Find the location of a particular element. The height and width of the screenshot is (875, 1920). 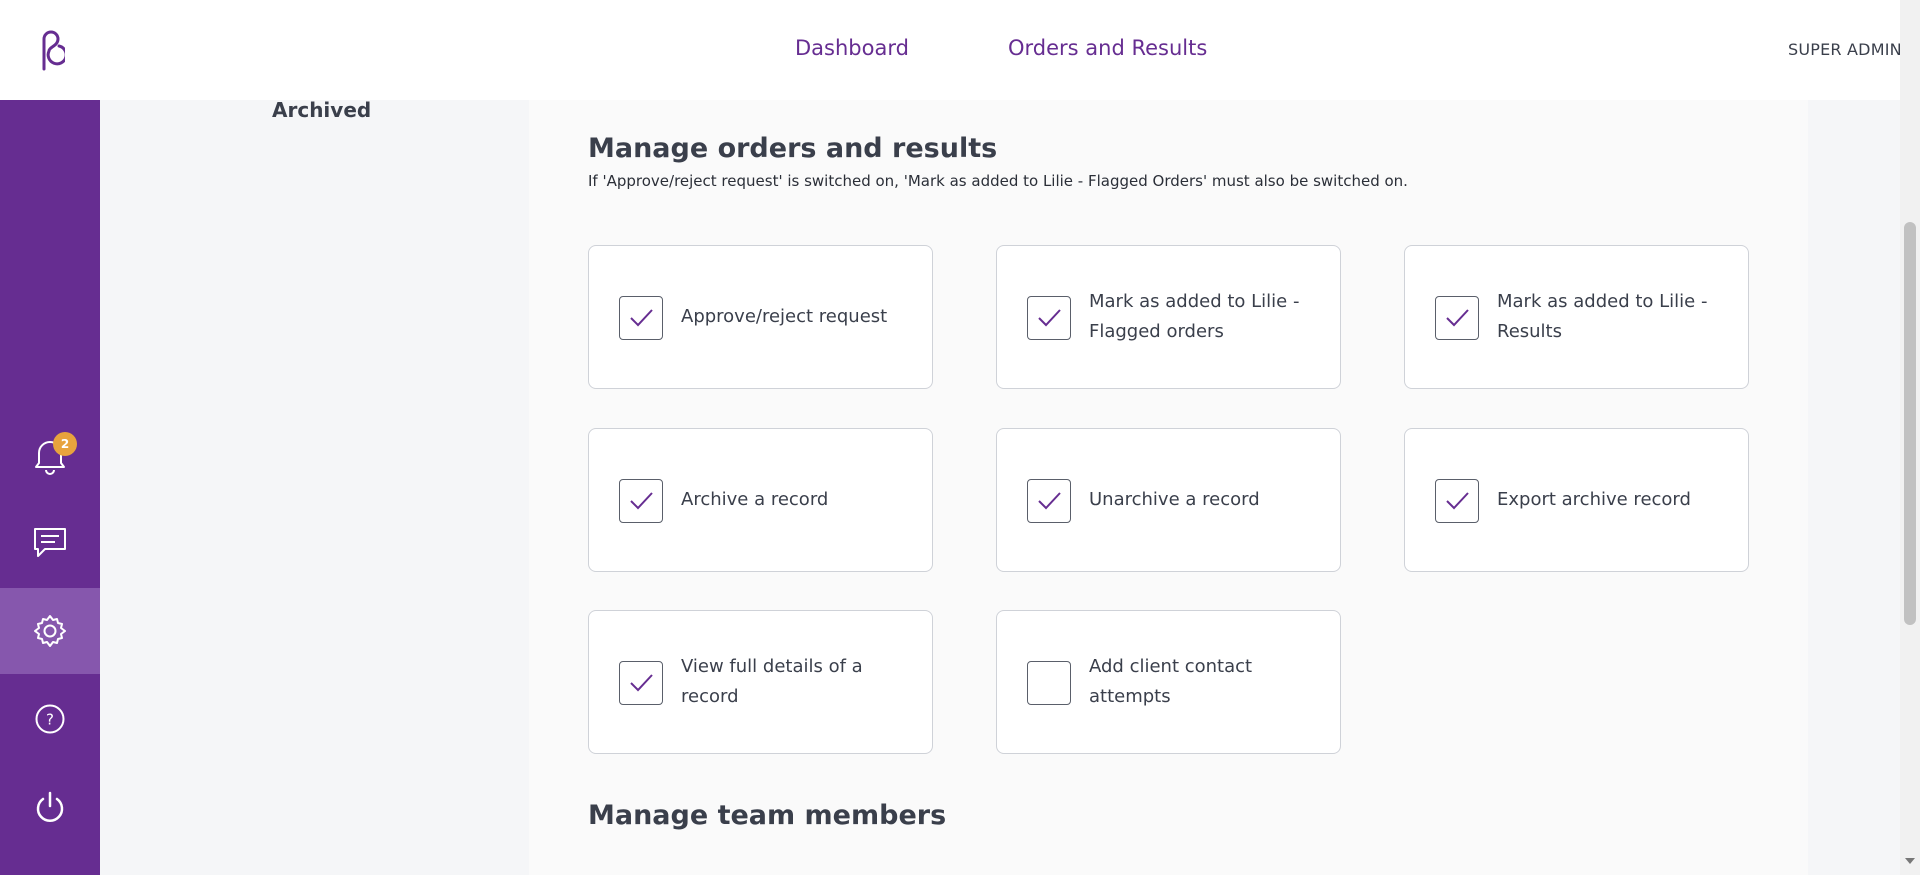

permission-label: Export archive record is located at coordinates (1594, 499).